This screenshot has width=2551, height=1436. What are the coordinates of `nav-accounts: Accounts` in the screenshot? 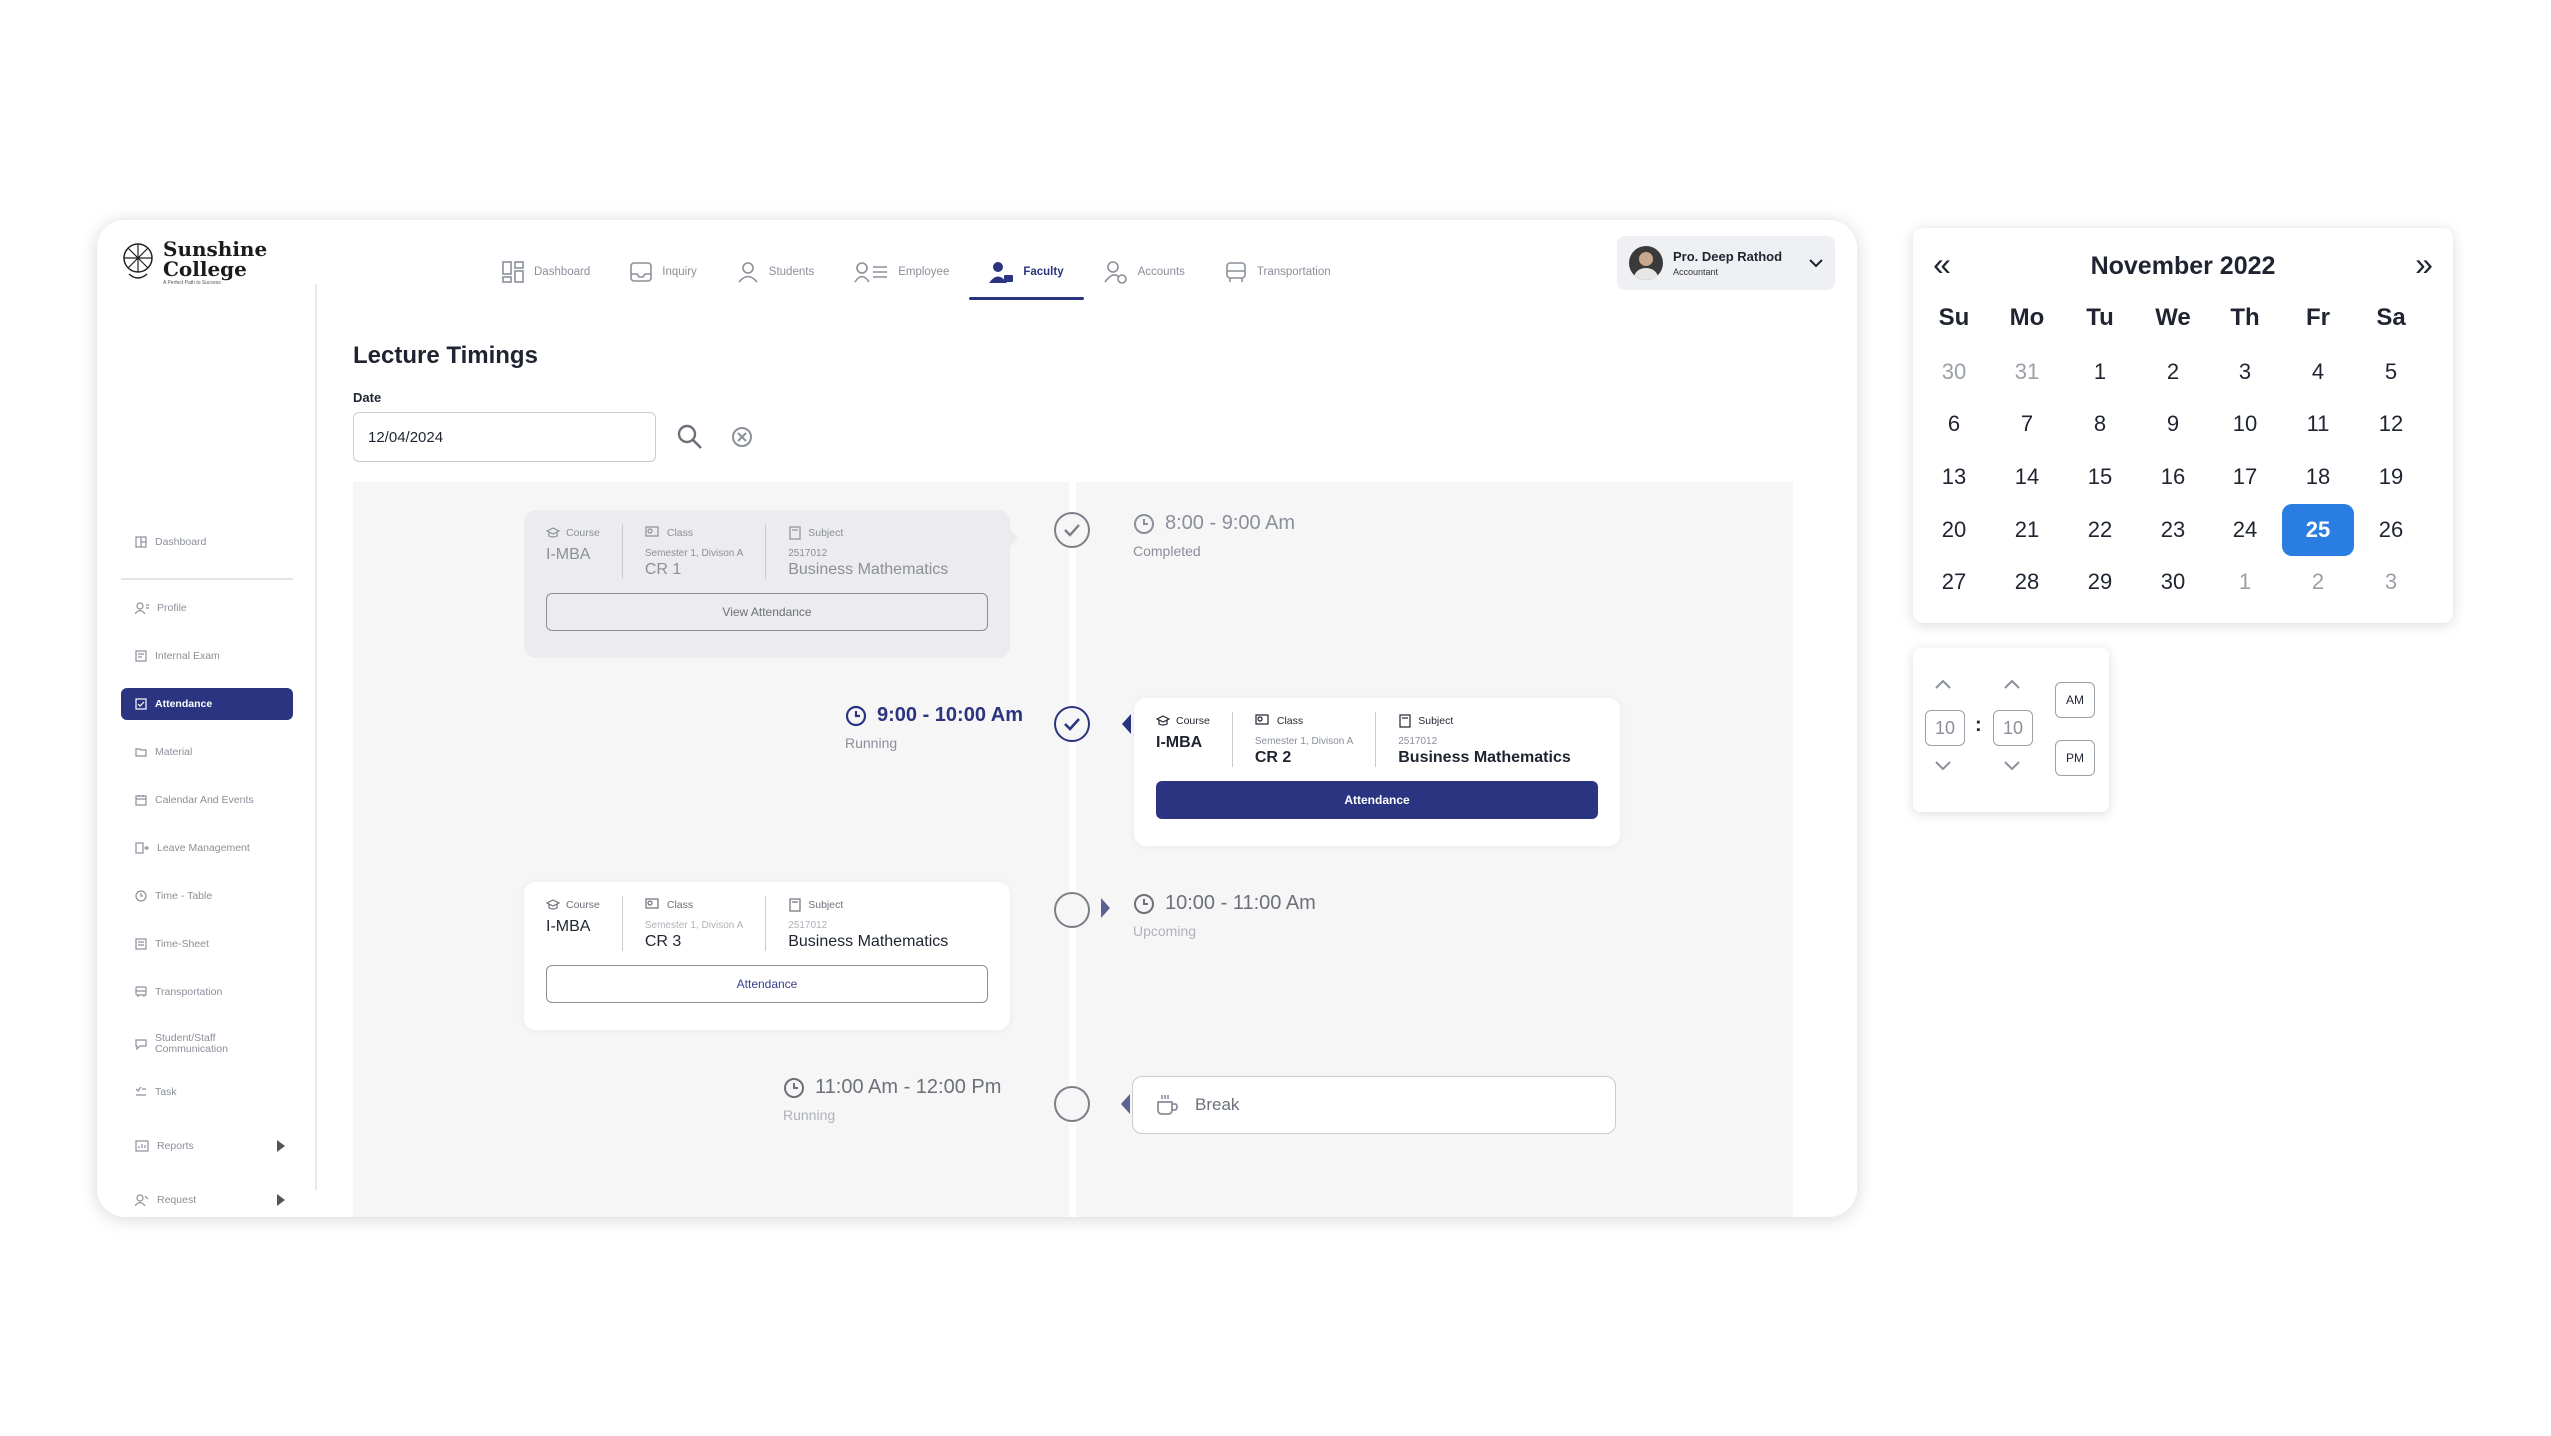 It's located at (1144, 272).